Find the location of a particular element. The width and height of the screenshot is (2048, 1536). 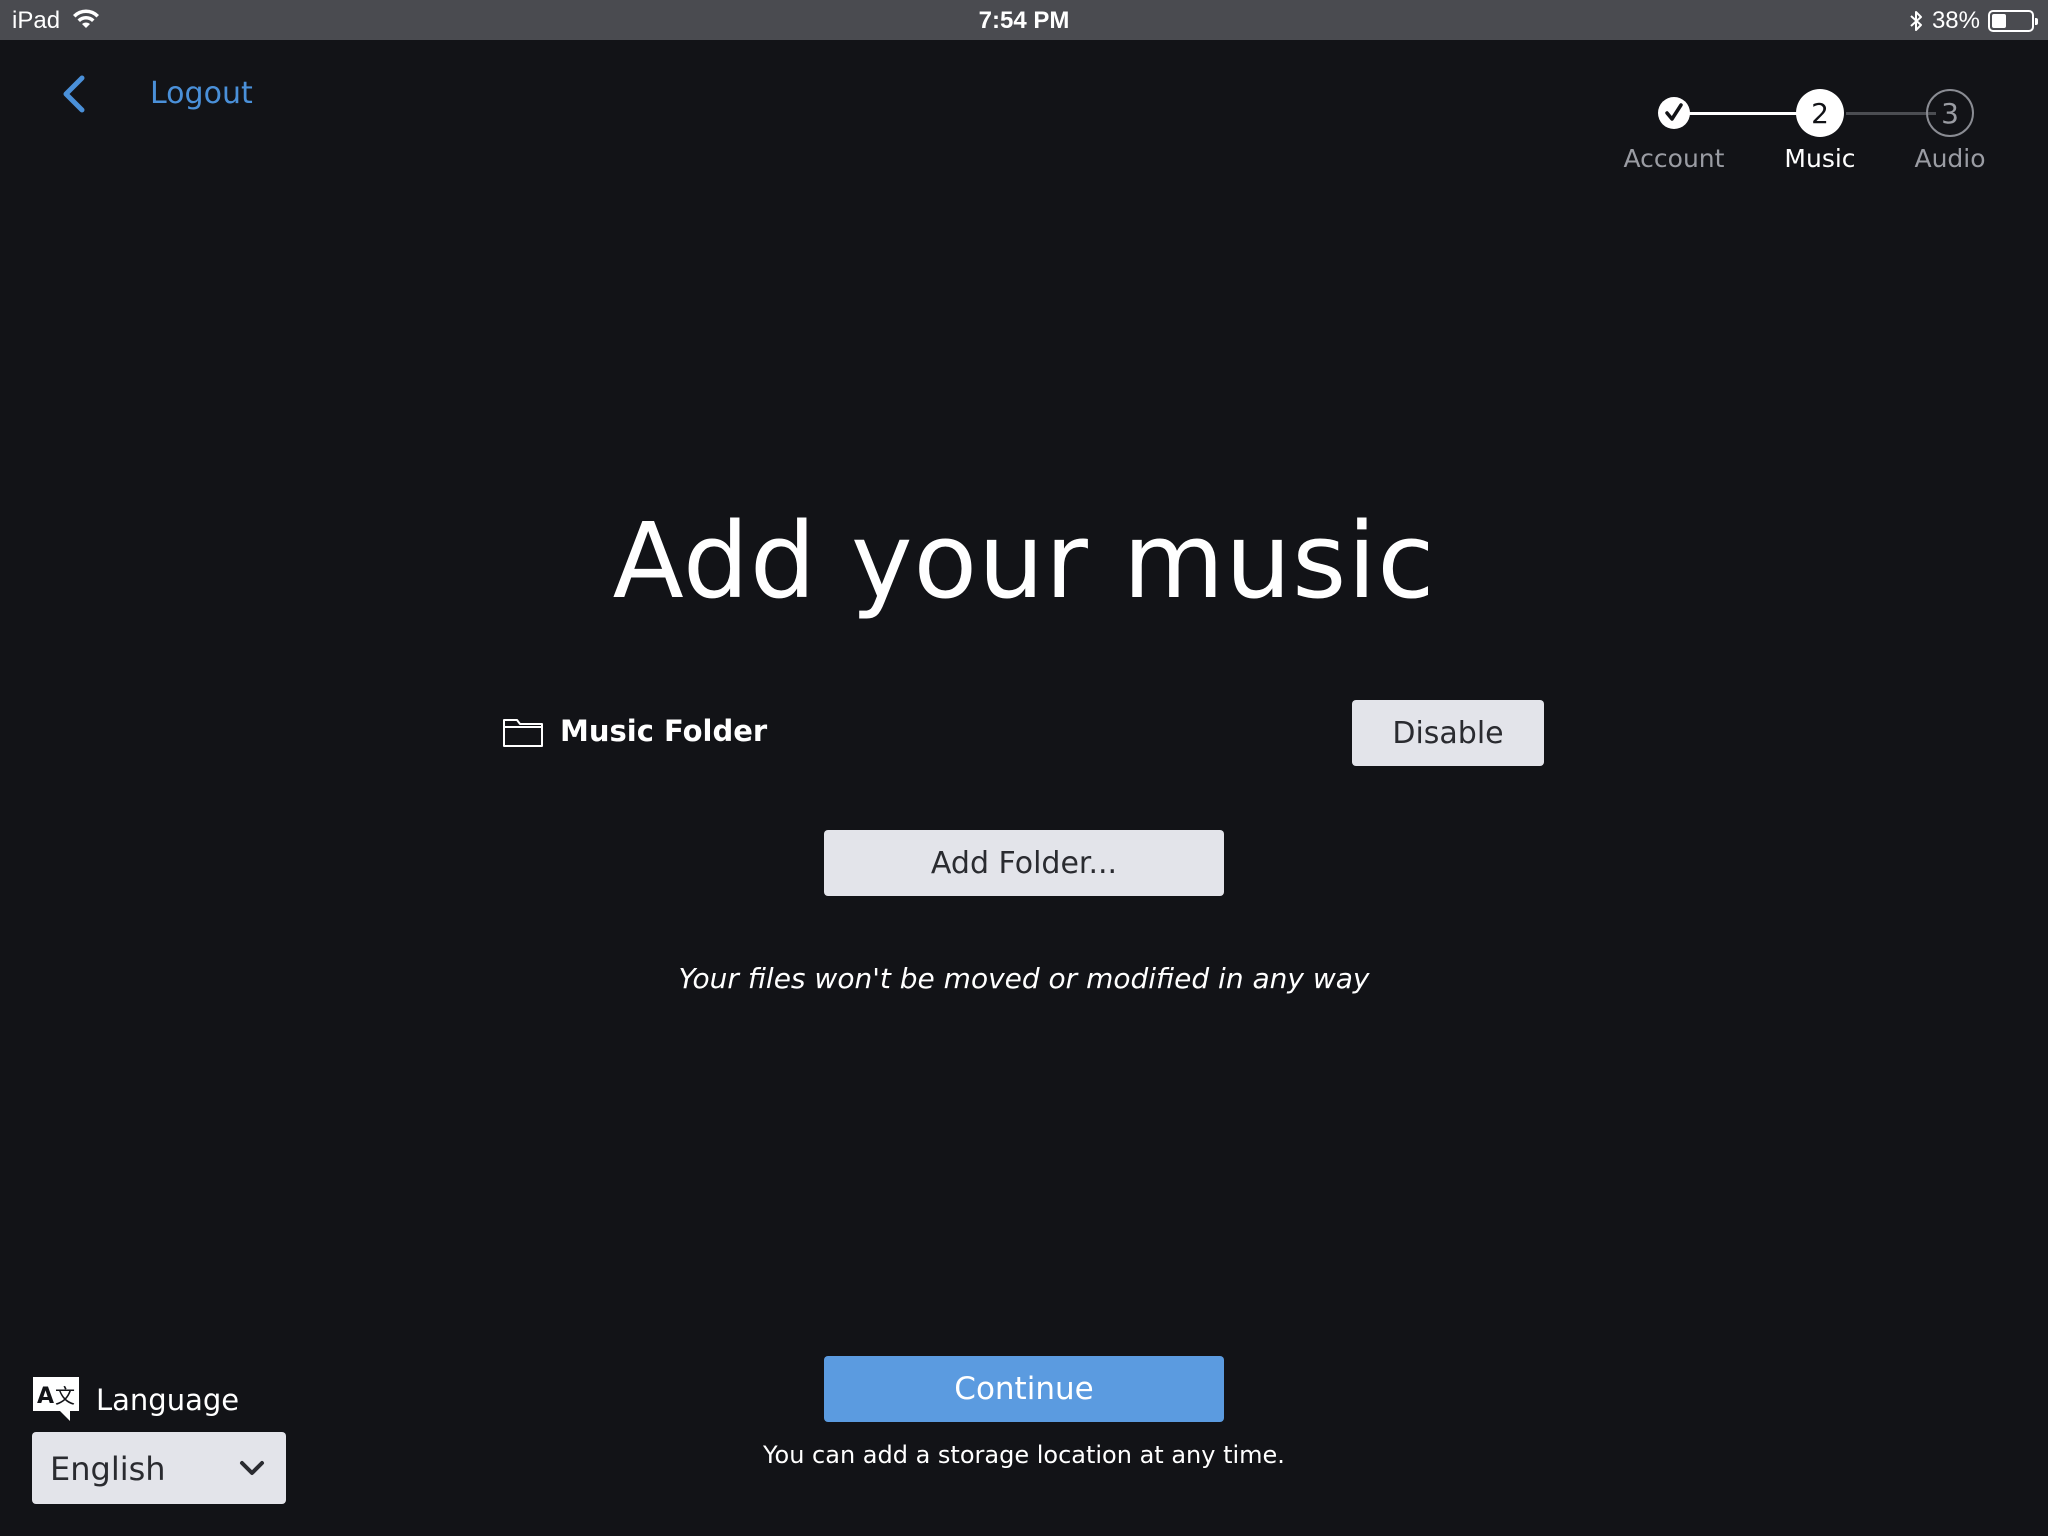

step-music-number: 2 is located at coordinates (1820, 113).